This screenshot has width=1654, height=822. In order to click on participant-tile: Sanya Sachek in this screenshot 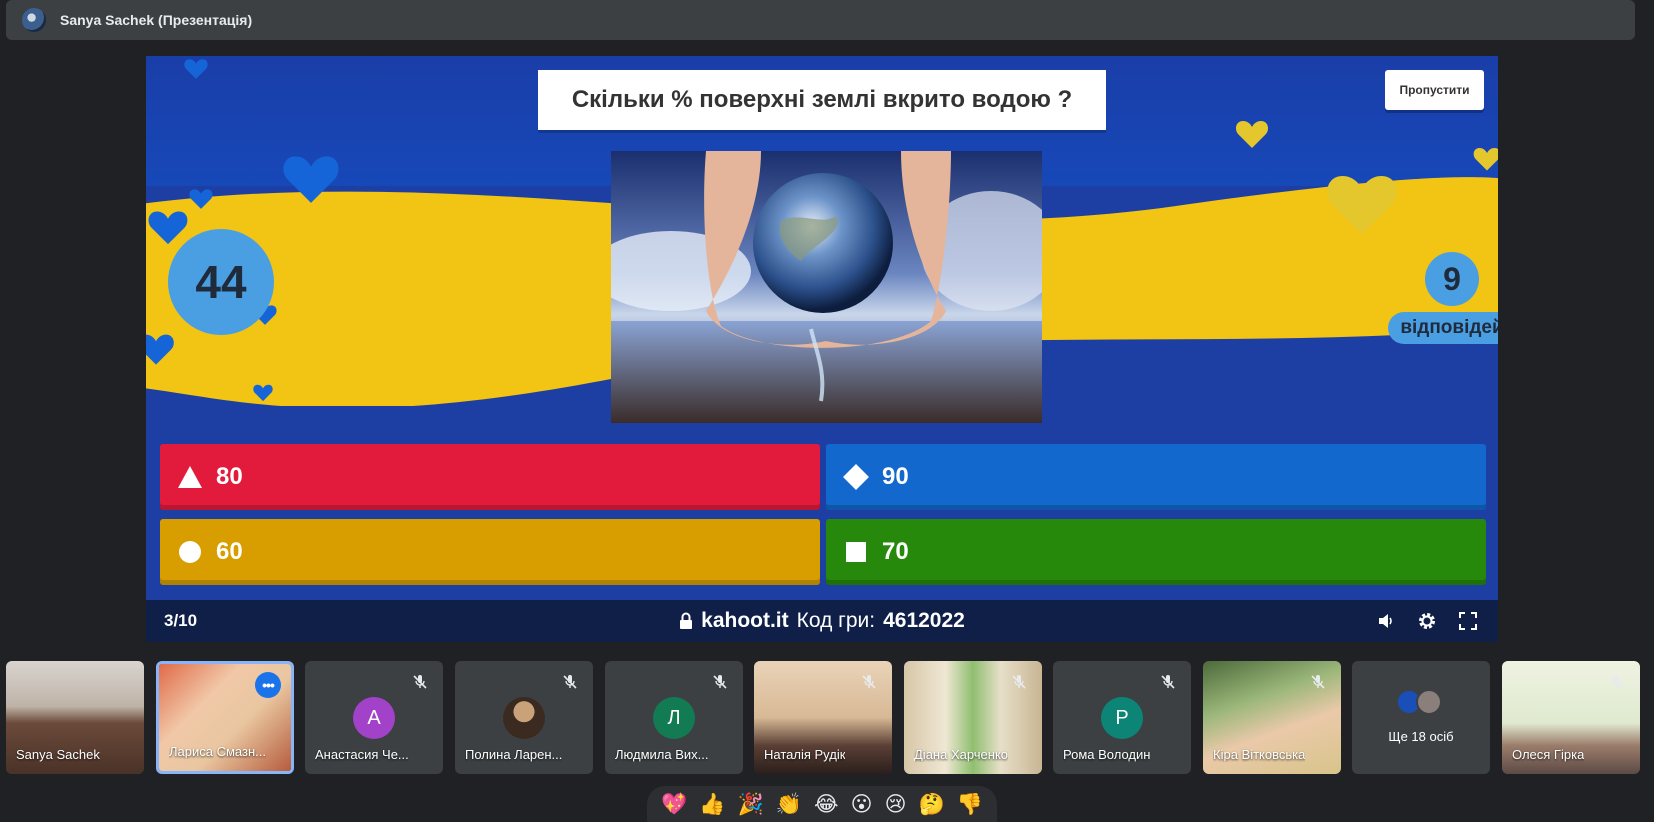, I will do `click(75, 717)`.